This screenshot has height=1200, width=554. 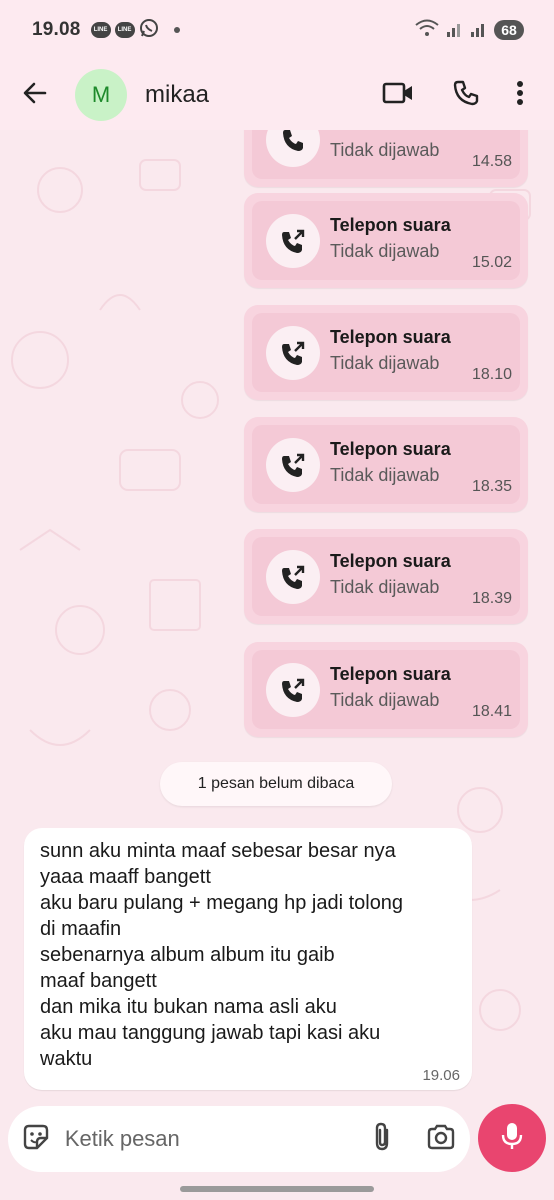 I want to click on message-line: sunn aku minta maaf sebesar besar nya, so click(x=218, y=851).